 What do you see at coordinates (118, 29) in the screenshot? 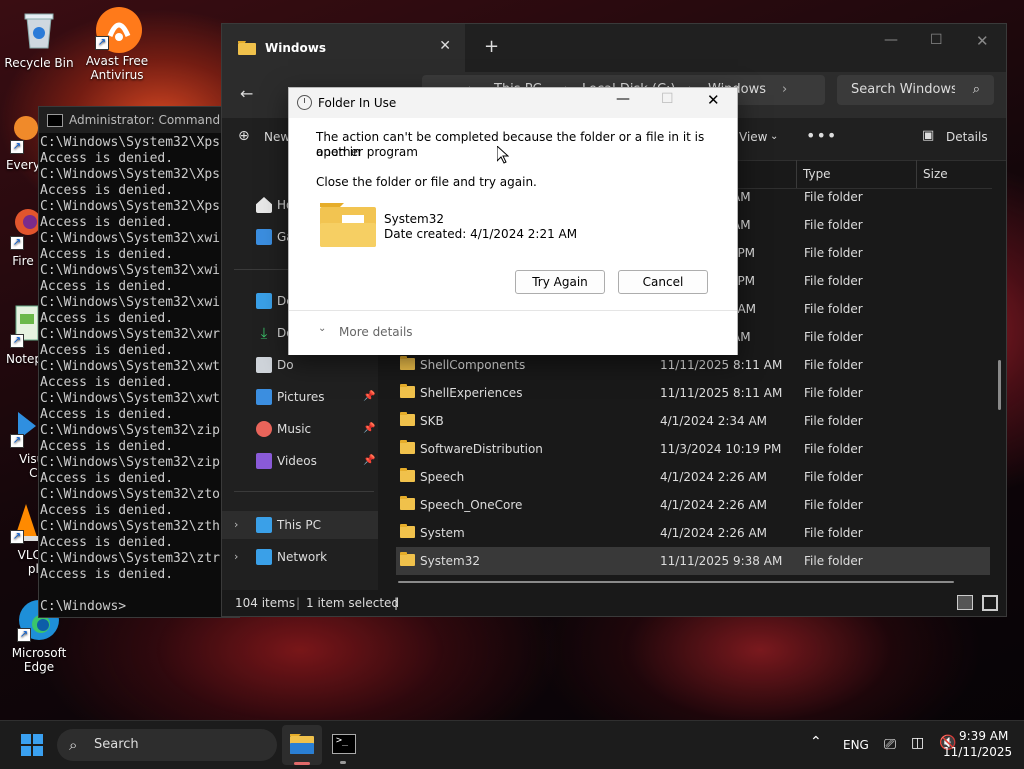
I see `avast-icon: ↗` at bounding box center [118, 29].